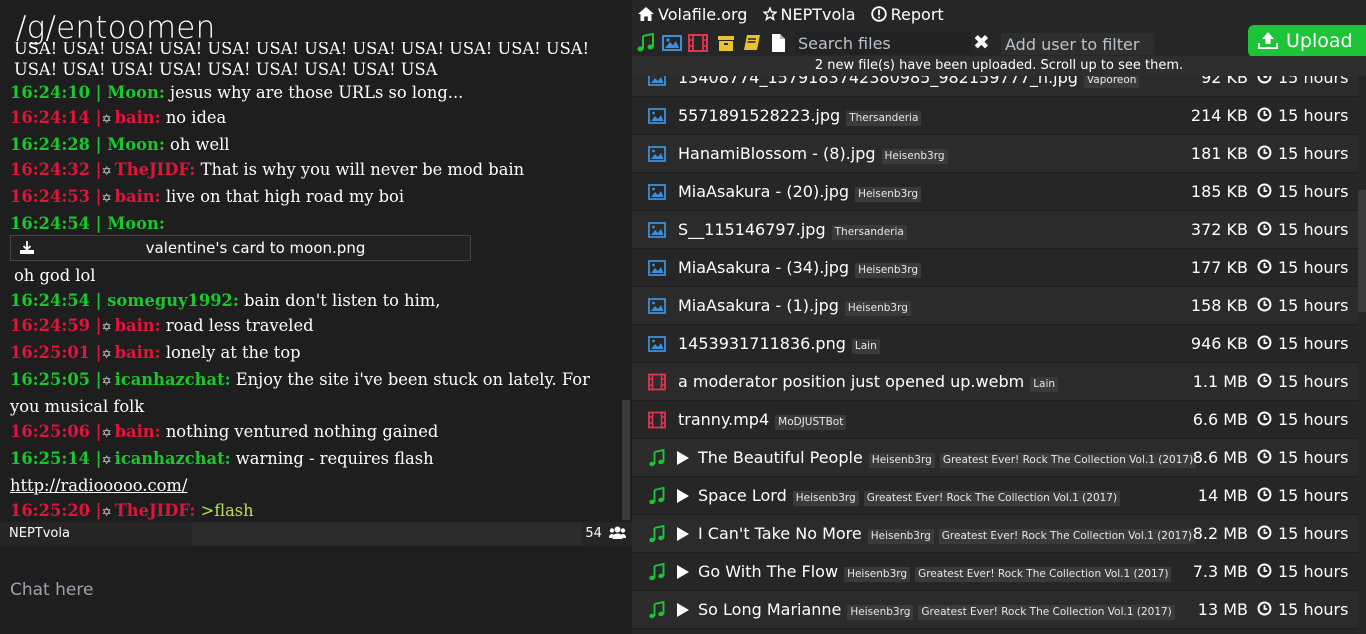  I want to click on chat-scrollbar, so click(626, 460).